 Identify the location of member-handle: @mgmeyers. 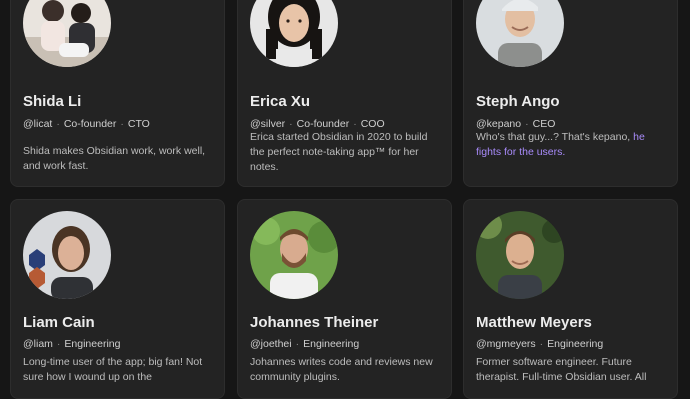
(506, 344).